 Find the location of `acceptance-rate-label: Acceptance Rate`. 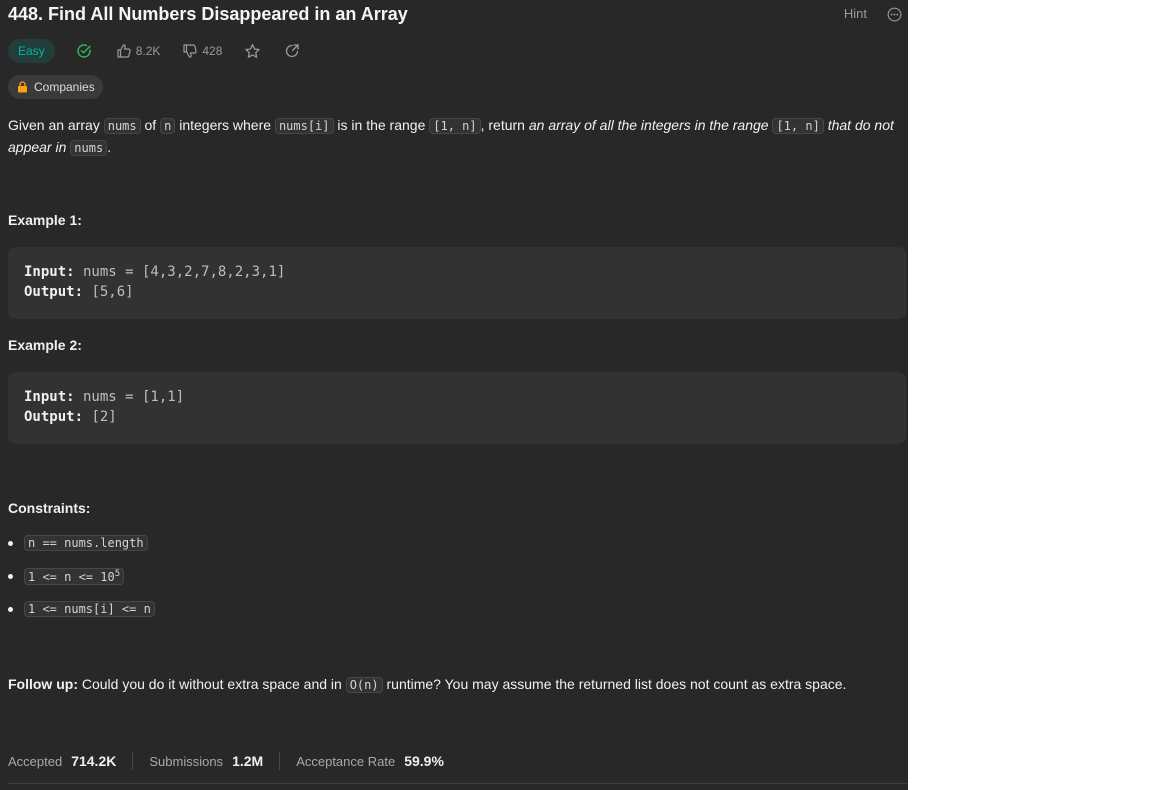

acceptance-rate-label: Acceptance Rate is located at coordinates (346, 761).